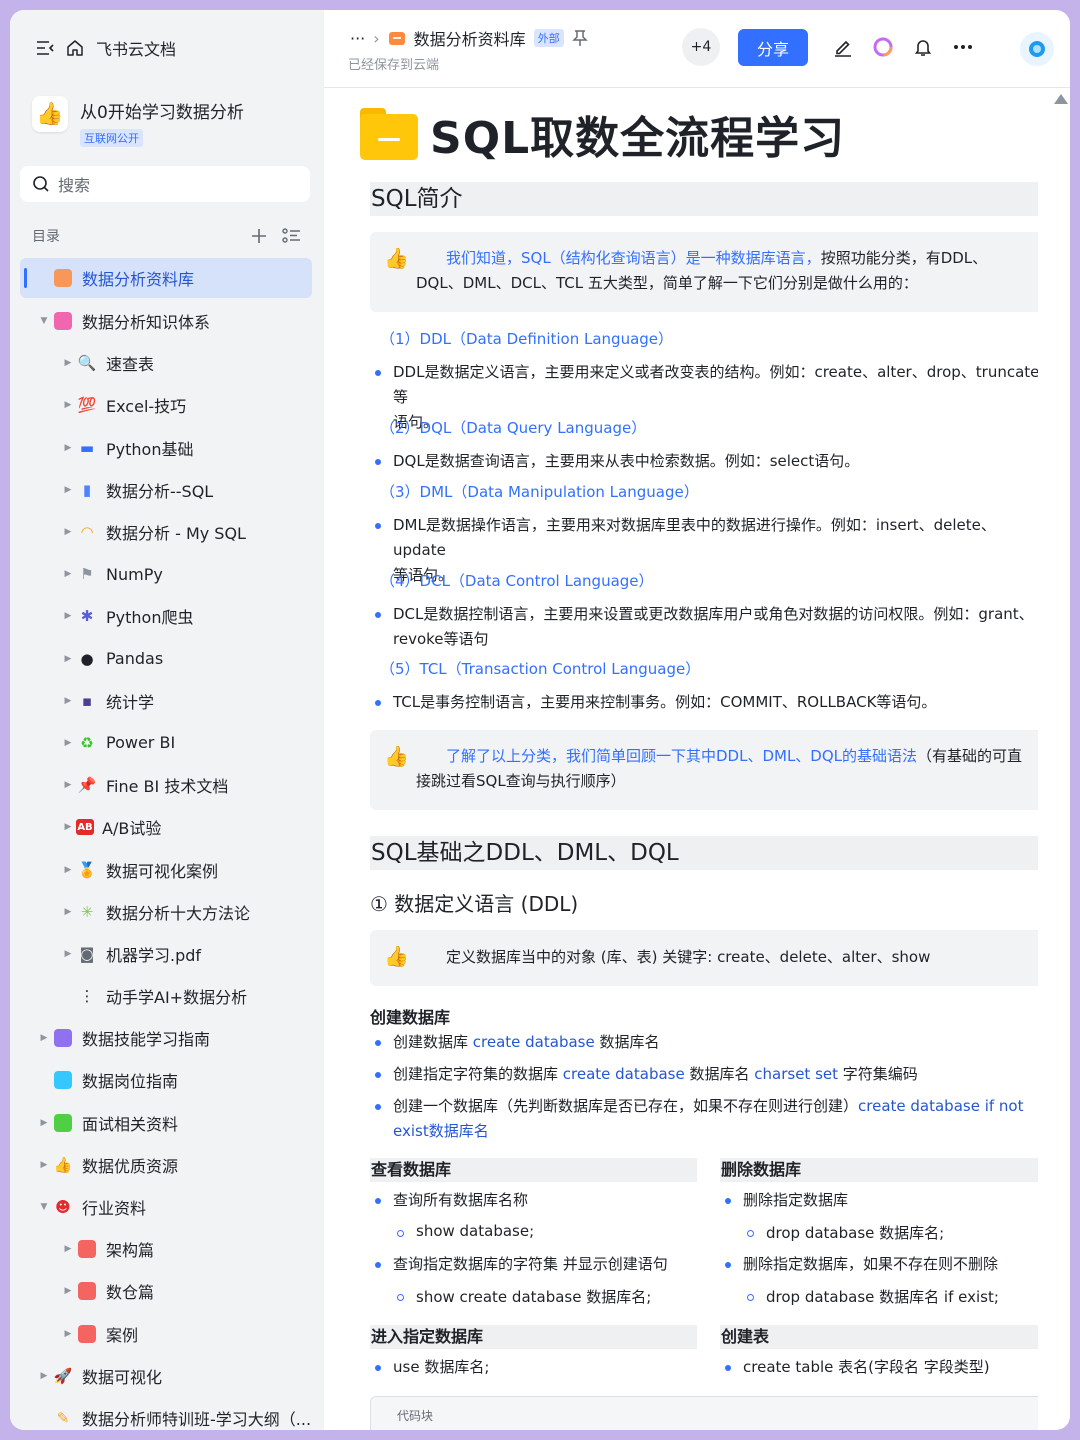 Image resolution: width=1080 pixels, height=1440 pixels. Describe the element at coordinates (166, 363) in the screenshot. I see `sidebar-item: ▶ 🔍 速查表` at that location.